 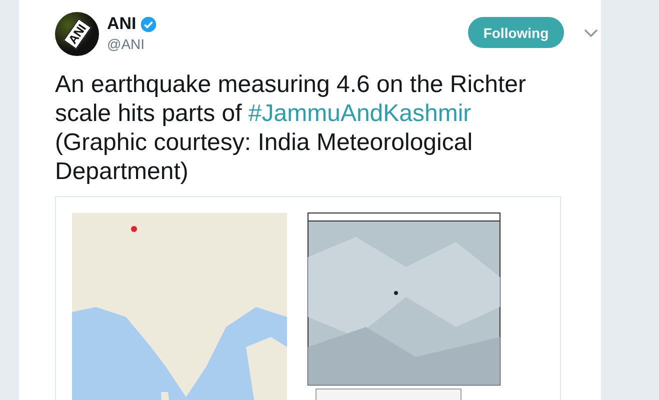 I want to click on following-button: Following, so click(x=516, y=32).